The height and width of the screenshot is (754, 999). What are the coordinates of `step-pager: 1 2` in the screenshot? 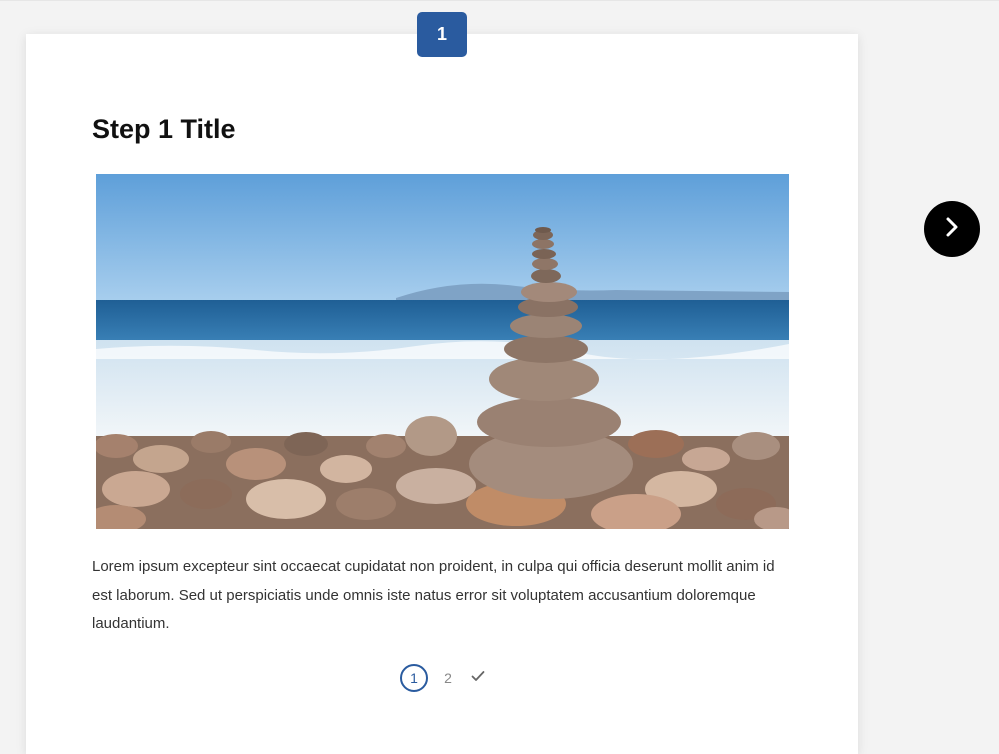 It's located at (444, 678).